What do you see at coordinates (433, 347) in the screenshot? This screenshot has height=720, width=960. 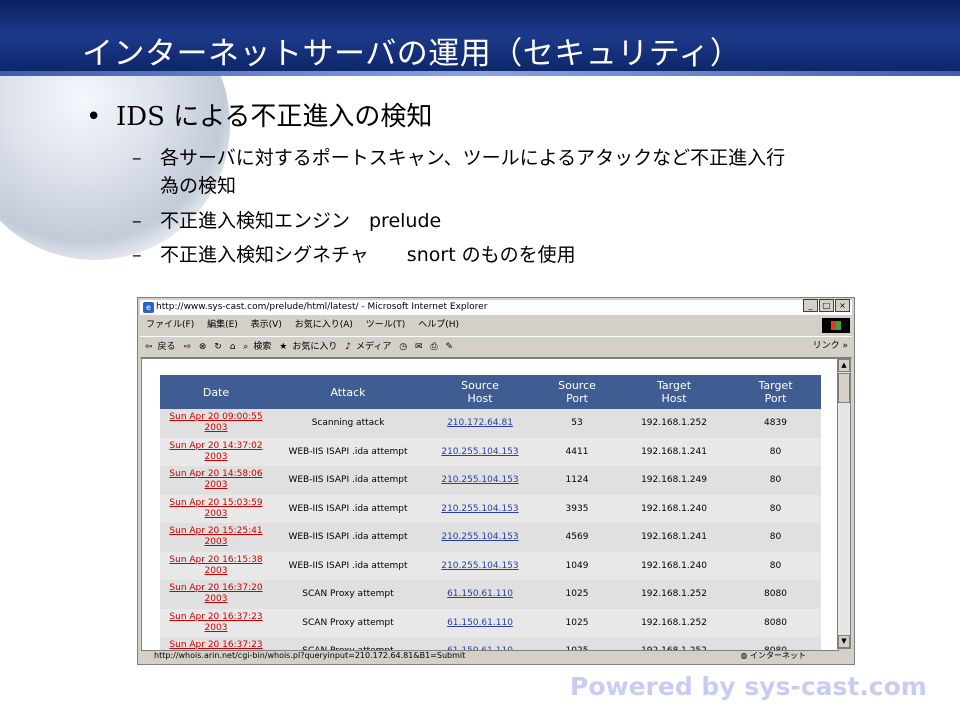 I see `print-icon: ⎙` at bounding box center [433, 347].